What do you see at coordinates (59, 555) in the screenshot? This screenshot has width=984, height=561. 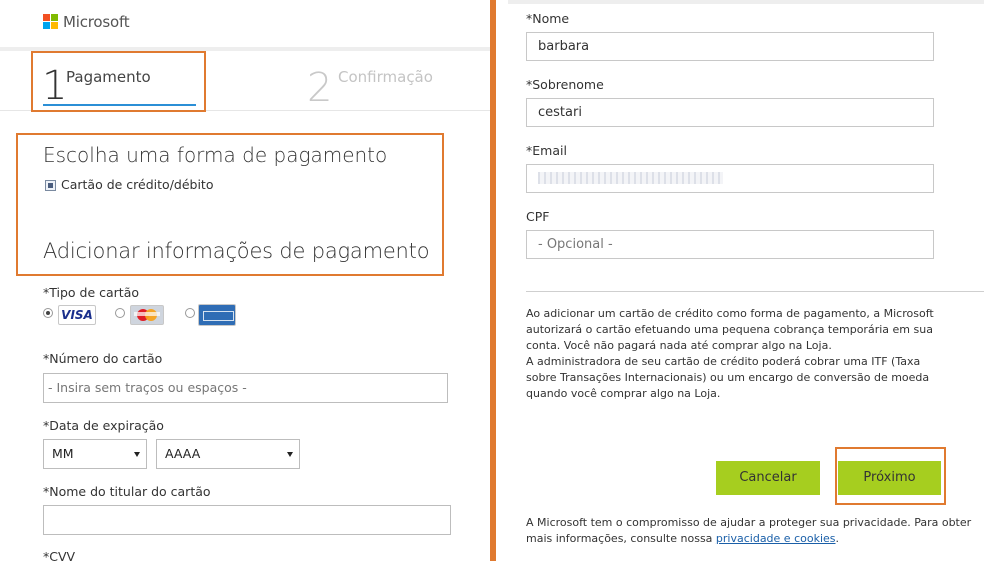 I see `cvv-label: *CVV` at bounding box center [59, 555].